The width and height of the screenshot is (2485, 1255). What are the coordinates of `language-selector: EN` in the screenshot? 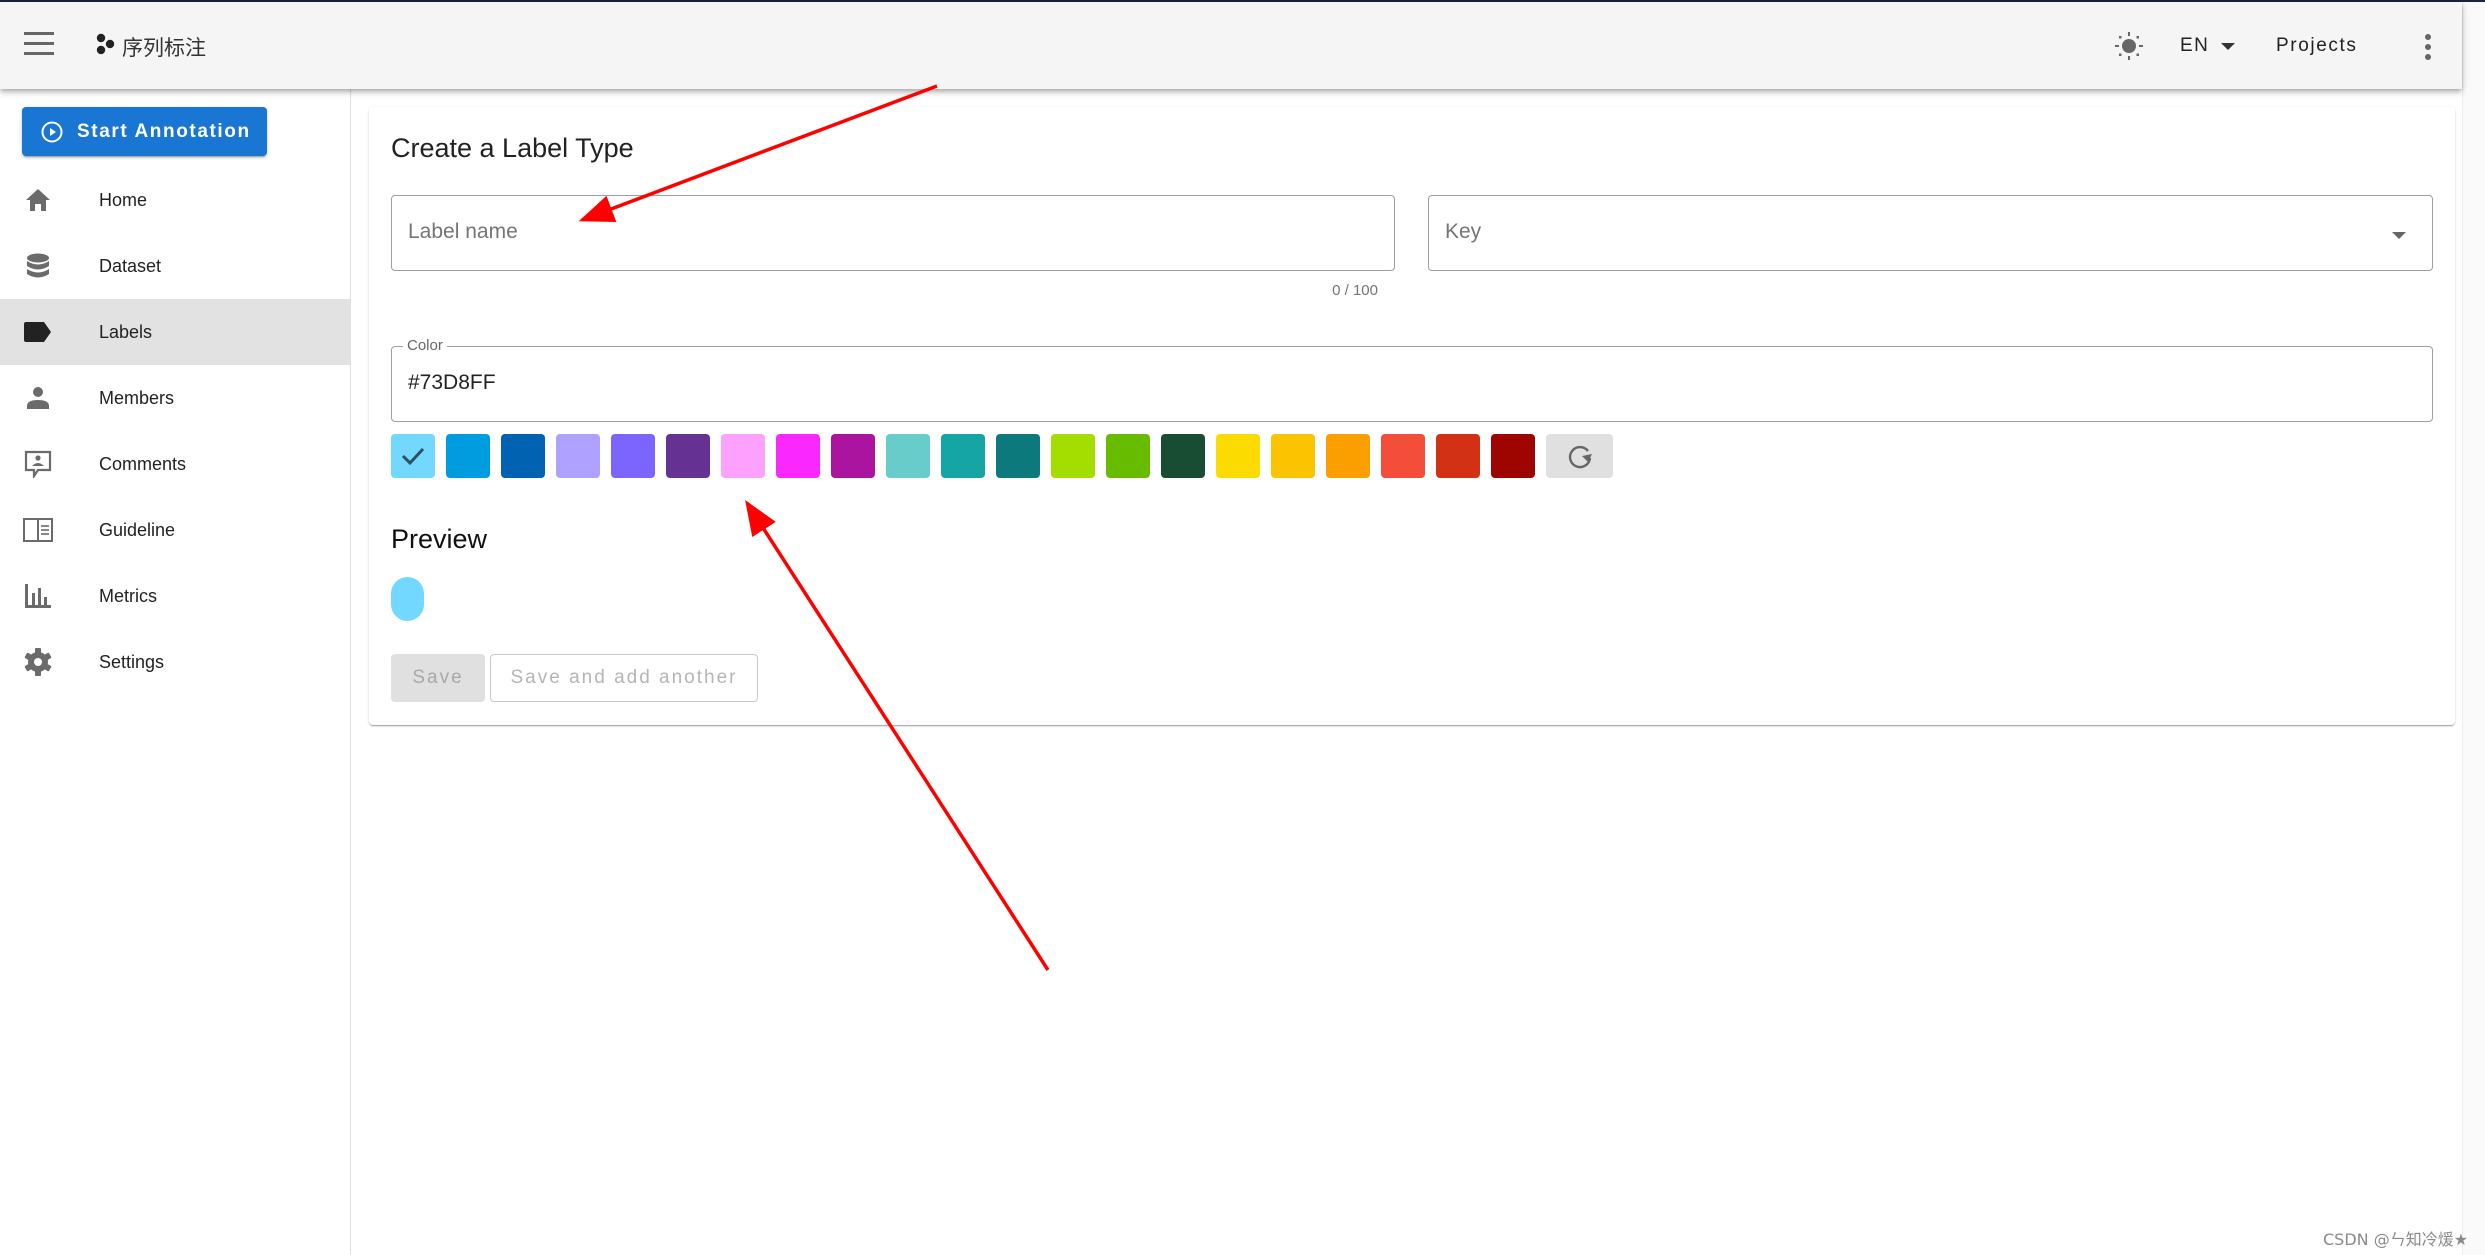 It's located at (2208, 46).